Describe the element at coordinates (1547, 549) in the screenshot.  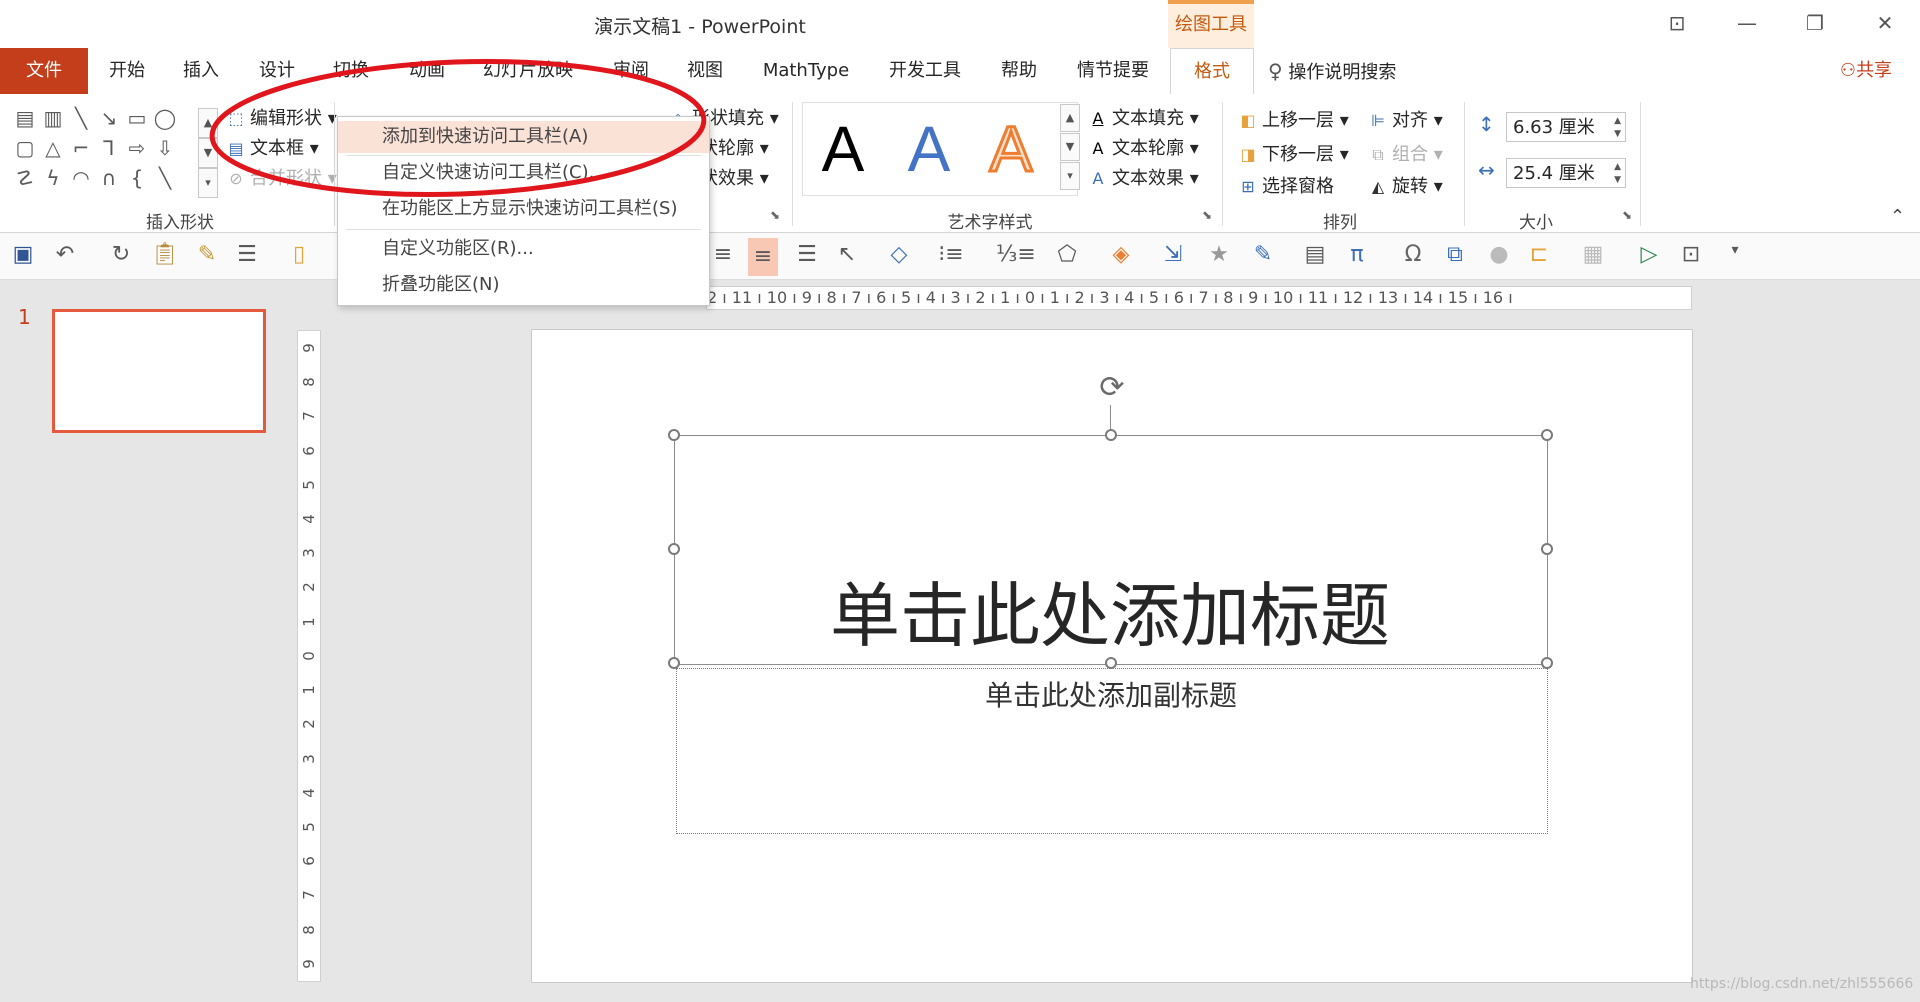
I see `resize-handle-right` at that location.